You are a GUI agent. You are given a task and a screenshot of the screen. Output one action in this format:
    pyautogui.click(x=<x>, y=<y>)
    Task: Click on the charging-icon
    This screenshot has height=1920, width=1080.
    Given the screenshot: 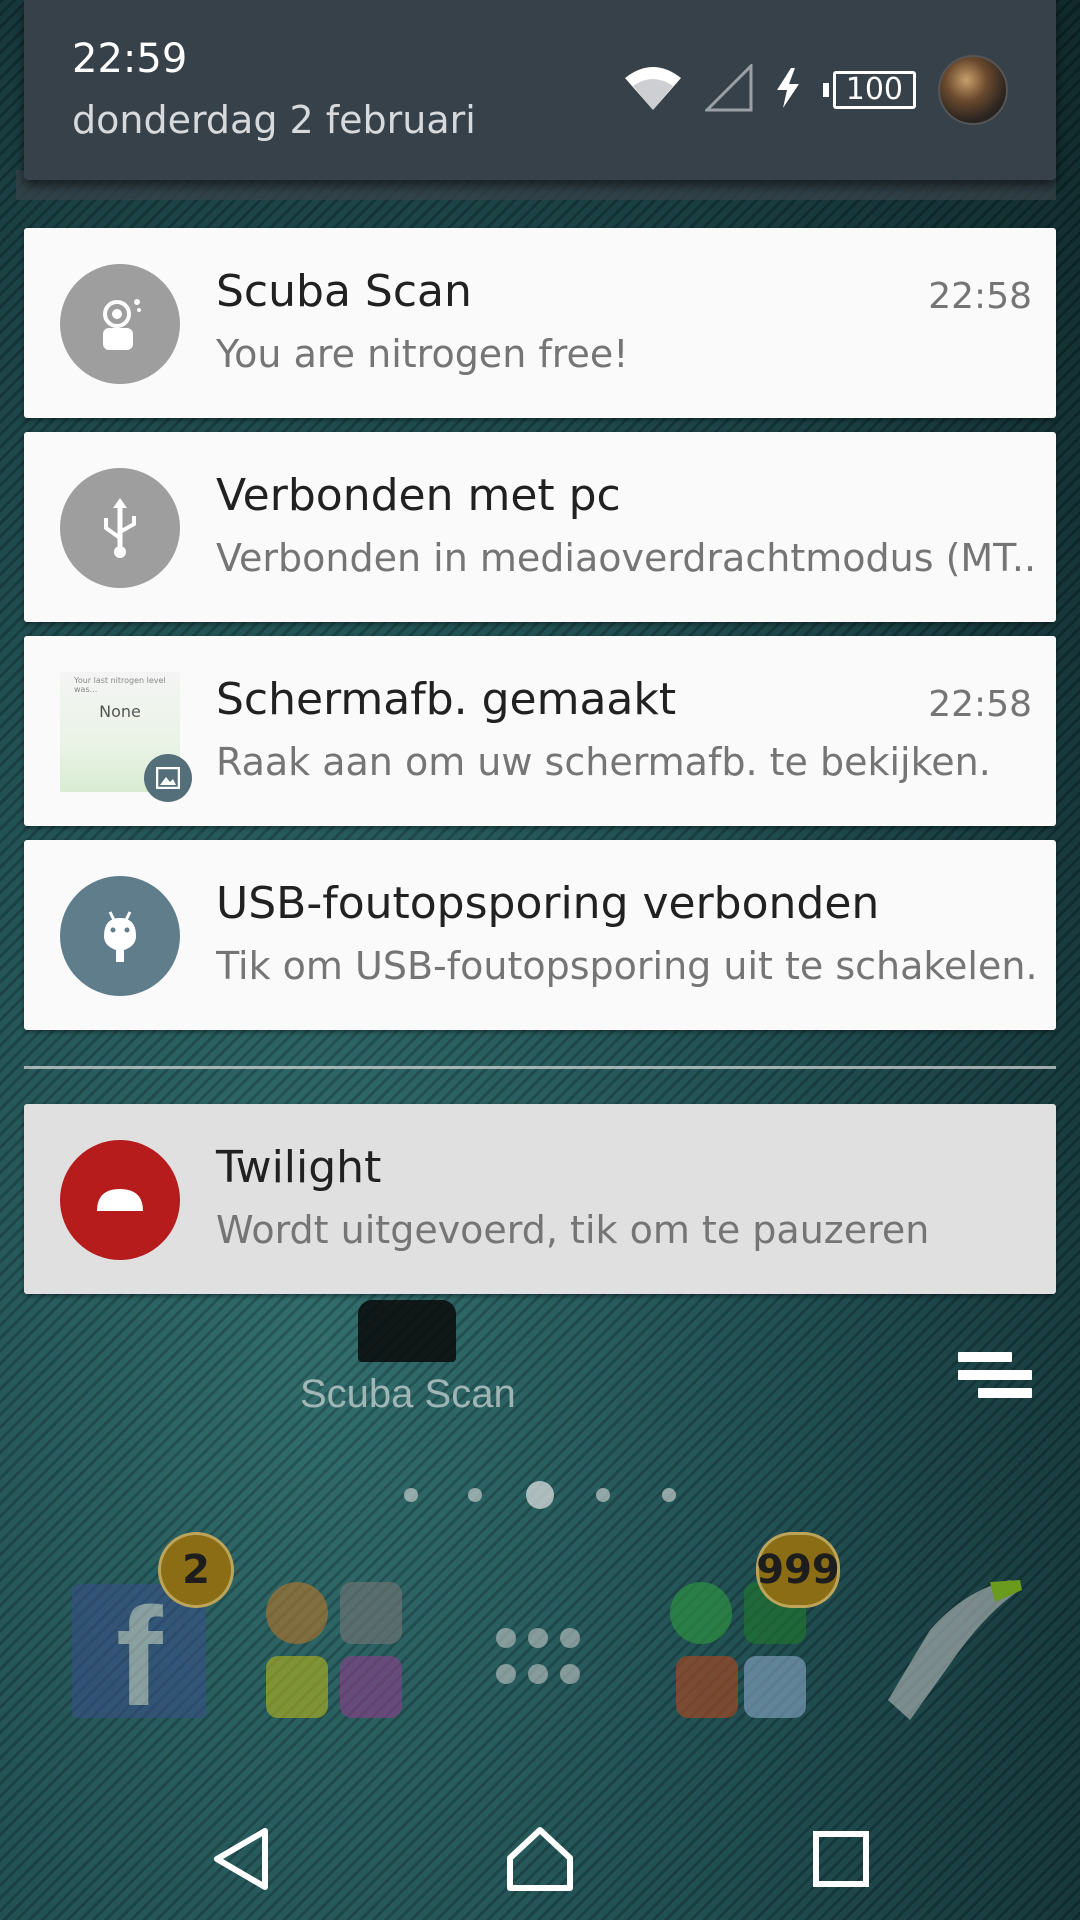 What is the action you would take?
    pyautogui.click(x=788, y=90)
    